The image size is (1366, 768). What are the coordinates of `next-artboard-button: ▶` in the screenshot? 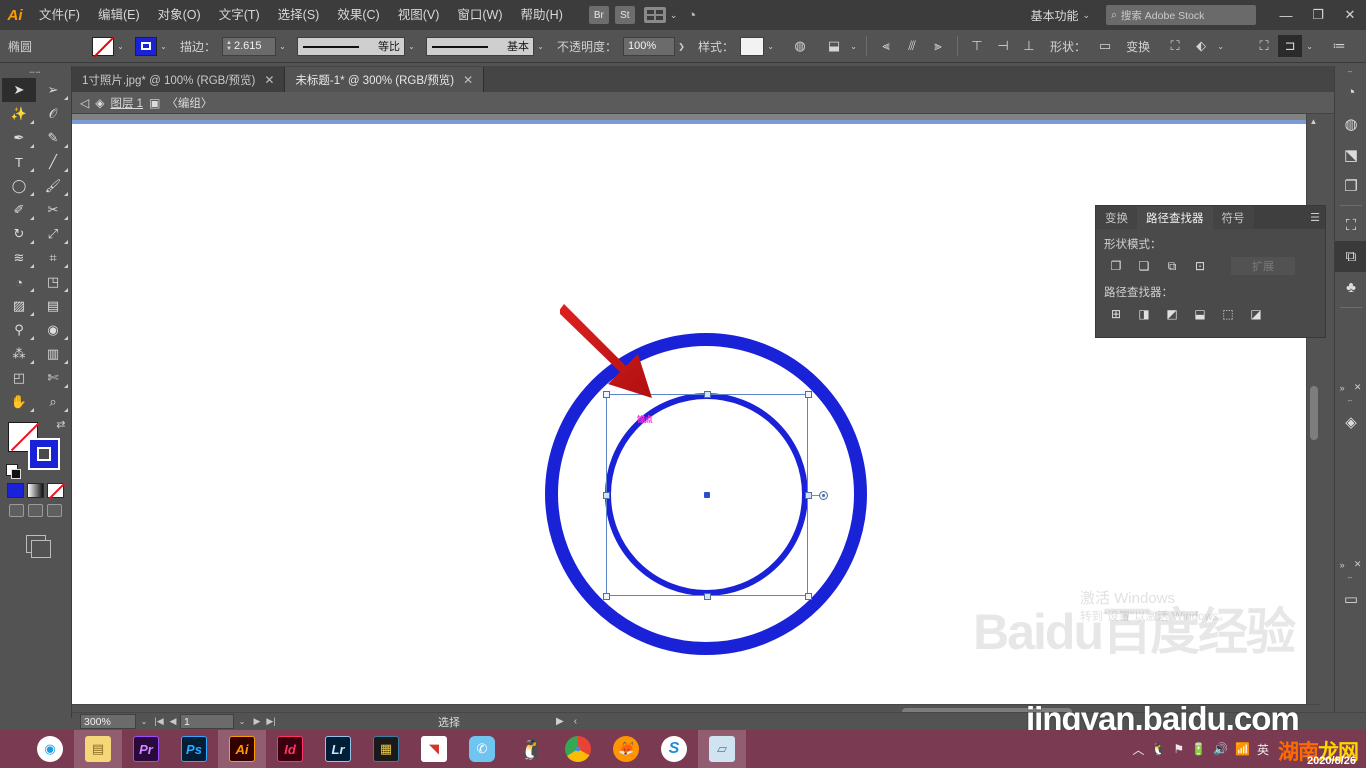 It's located at (257, 721).